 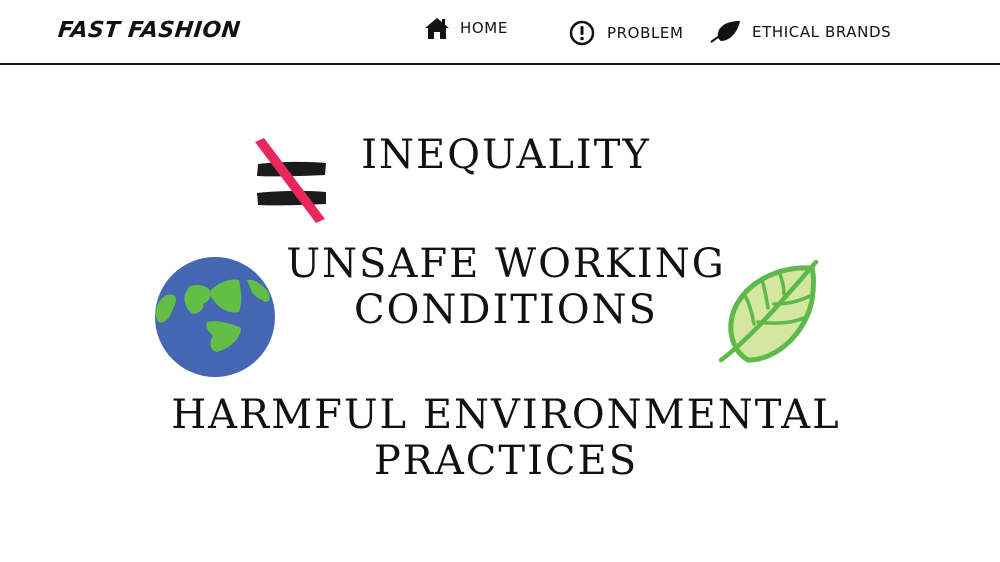 What do you see at coordinates (645, 33) in the screenshot?
I see `nav-problem-label: PROBLEM` at bounding box center [645, 33].